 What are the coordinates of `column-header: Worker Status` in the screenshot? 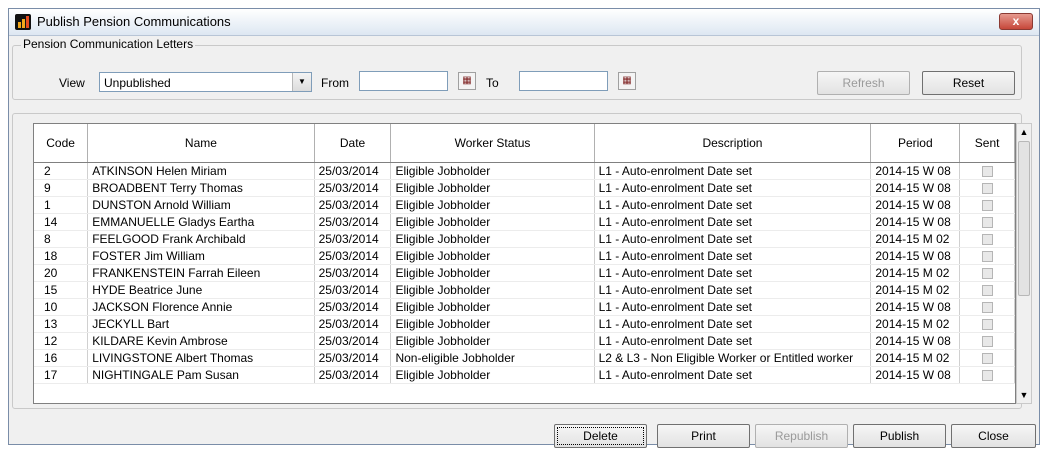 It's located at (492, 143).